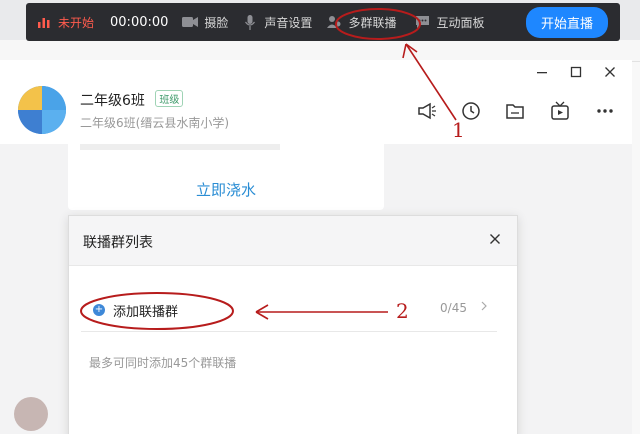 This screenshot has height=434, width=640. I want to click on group-count: 0/45, so click(453, 308).